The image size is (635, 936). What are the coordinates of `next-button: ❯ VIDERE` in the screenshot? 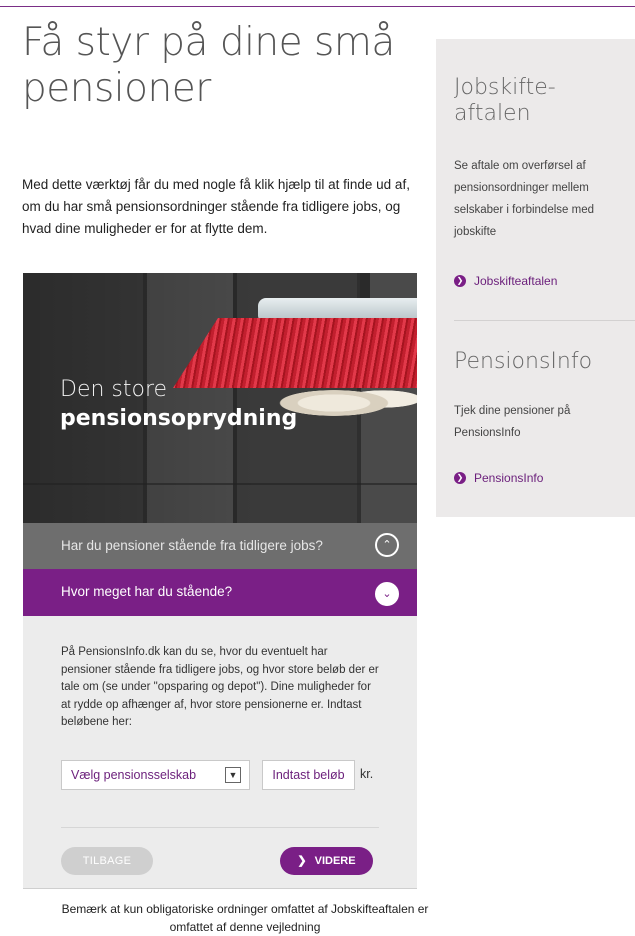 It's located at (326, 861).